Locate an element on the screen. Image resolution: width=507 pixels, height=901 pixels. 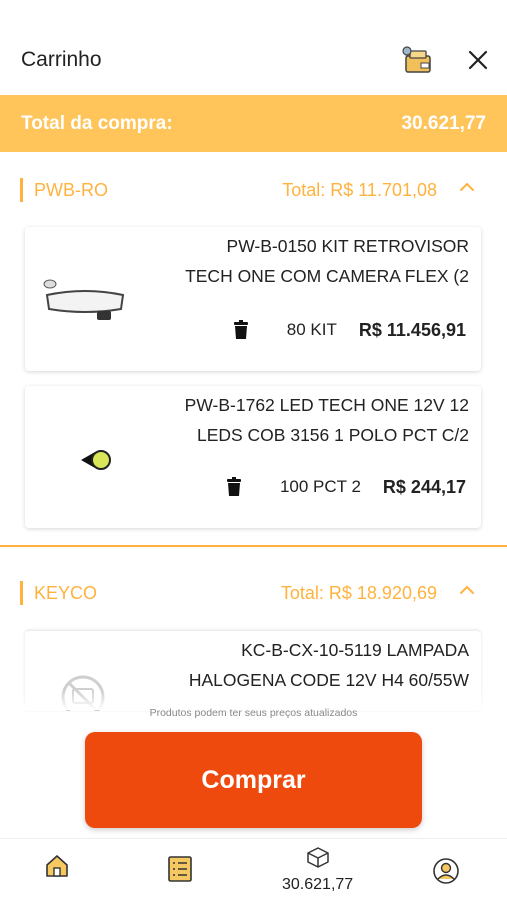
section-header-keyco: KEYCO Total: R$ 18.920,69 is located at coordinates (253, 592).